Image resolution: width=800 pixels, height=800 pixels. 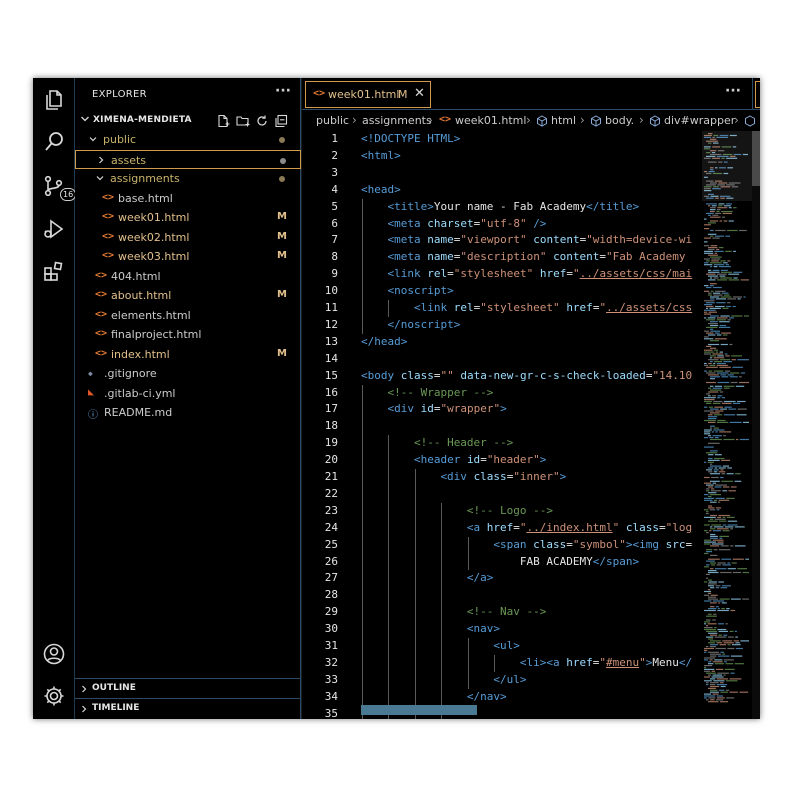 I want to click on settings-gear-icon, so click(x=54, y=696).